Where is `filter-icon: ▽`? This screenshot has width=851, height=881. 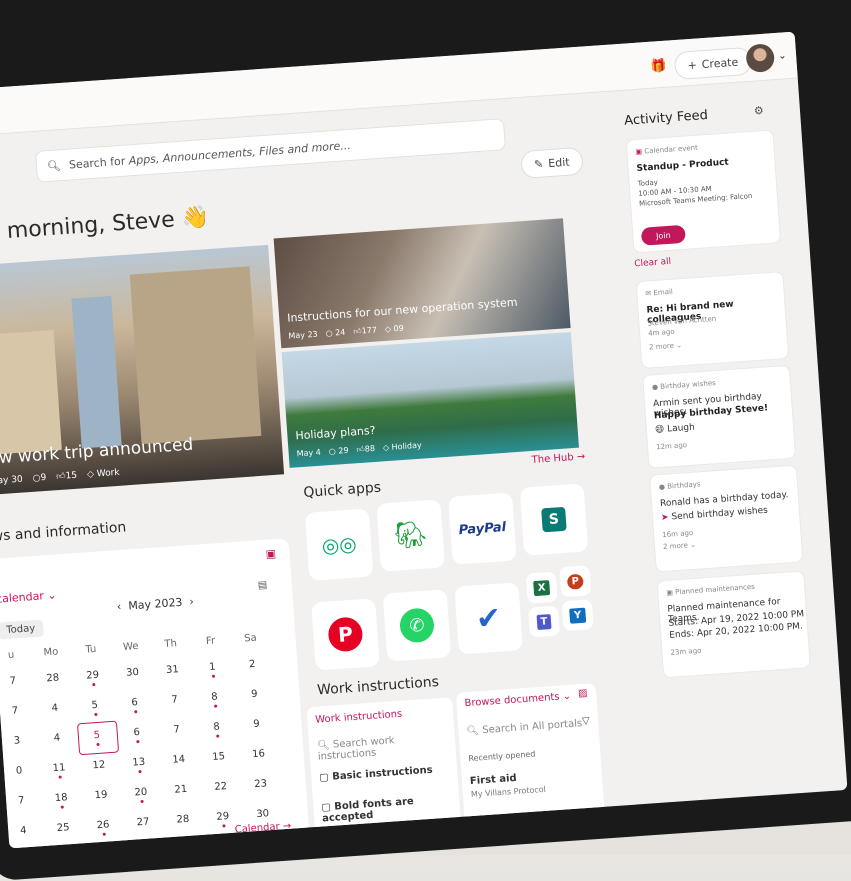
filter-icon: ▽ is located at coordinates (586, 722).